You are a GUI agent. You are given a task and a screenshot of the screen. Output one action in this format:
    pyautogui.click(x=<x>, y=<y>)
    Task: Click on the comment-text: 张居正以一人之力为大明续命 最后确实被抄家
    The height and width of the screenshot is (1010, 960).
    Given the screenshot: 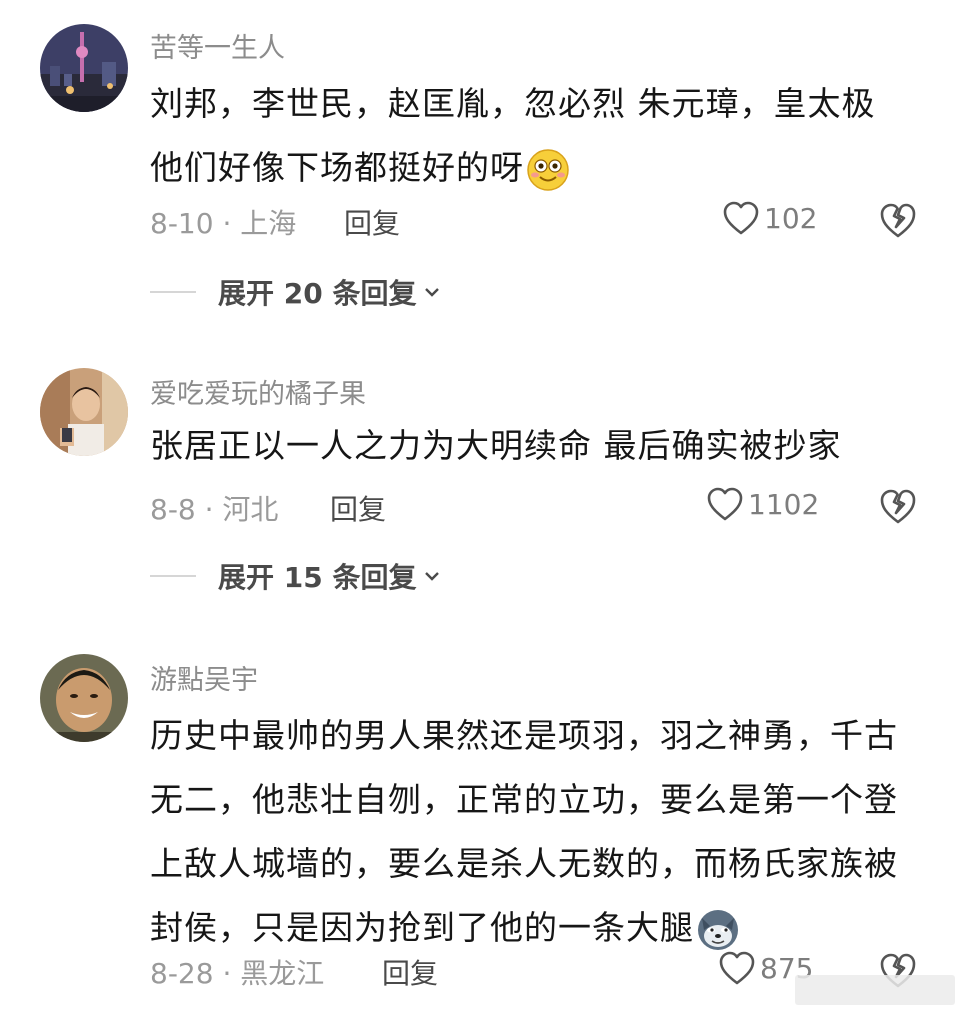 What is the action you would take?
    pyautogui.click(x=530, y=446)
    